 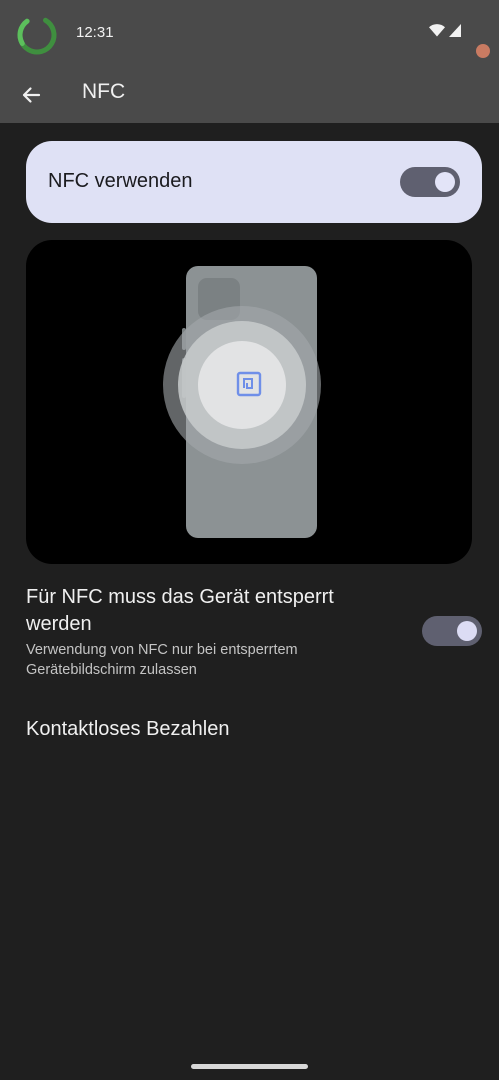 I want to click on gesture-nav-handle, so click(x=249, y=1066).